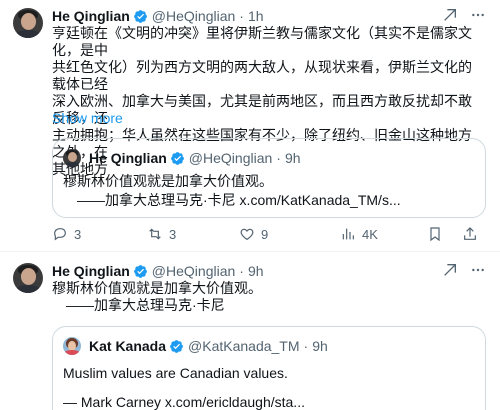  I want to click on quoted-header: He Qinglian @HeQinglian · 9h, so click(267, 158).